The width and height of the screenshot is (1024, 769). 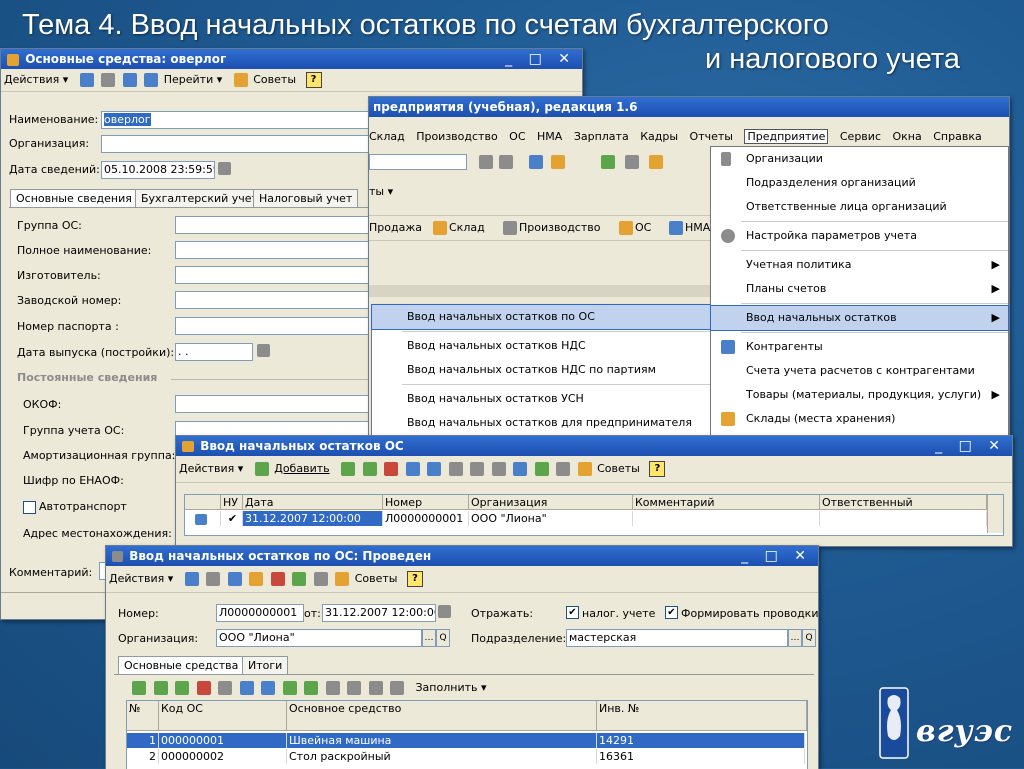 What do you see at coordinates (395, 228) in the screenshot?
I see `tb2-sales: Продажа` at bounding box center [395, 228].